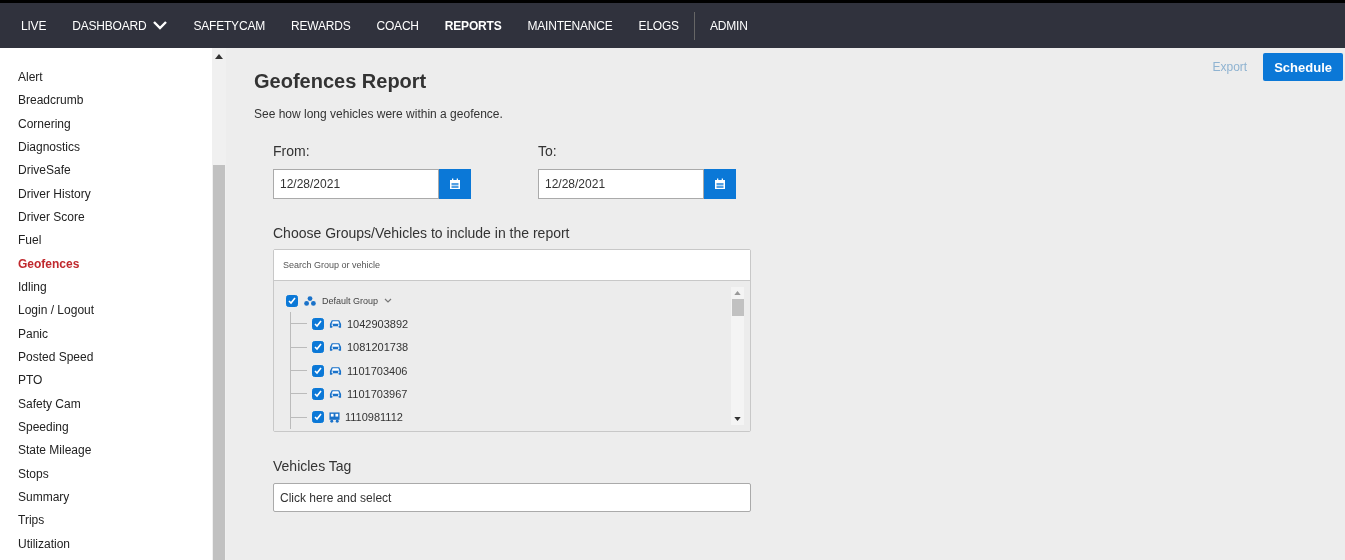 The height and width of the screenshot is (560, 1345). I want to click on nav-tab: REPORTS, so click(473, 25).